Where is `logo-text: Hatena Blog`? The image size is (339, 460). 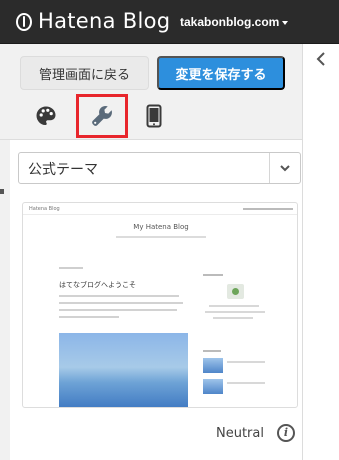
logo-text: Hatena Blog is located at coordinates (104, 21).